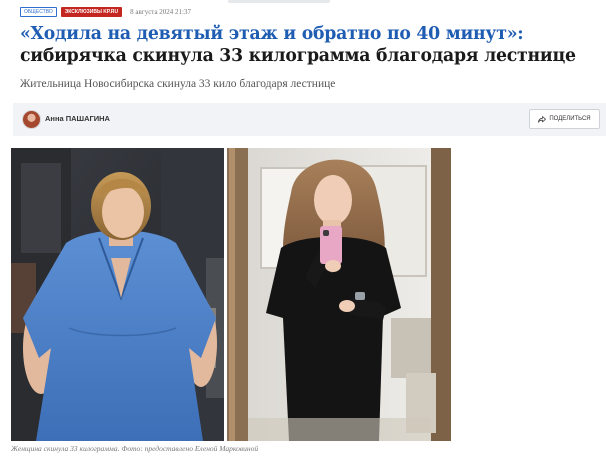 The height and width of the screenshot is (464, 606). What do you see at coordinates (31, 119) in the screenshot?
I see `author-avatar` at bounding box center [31, 119].